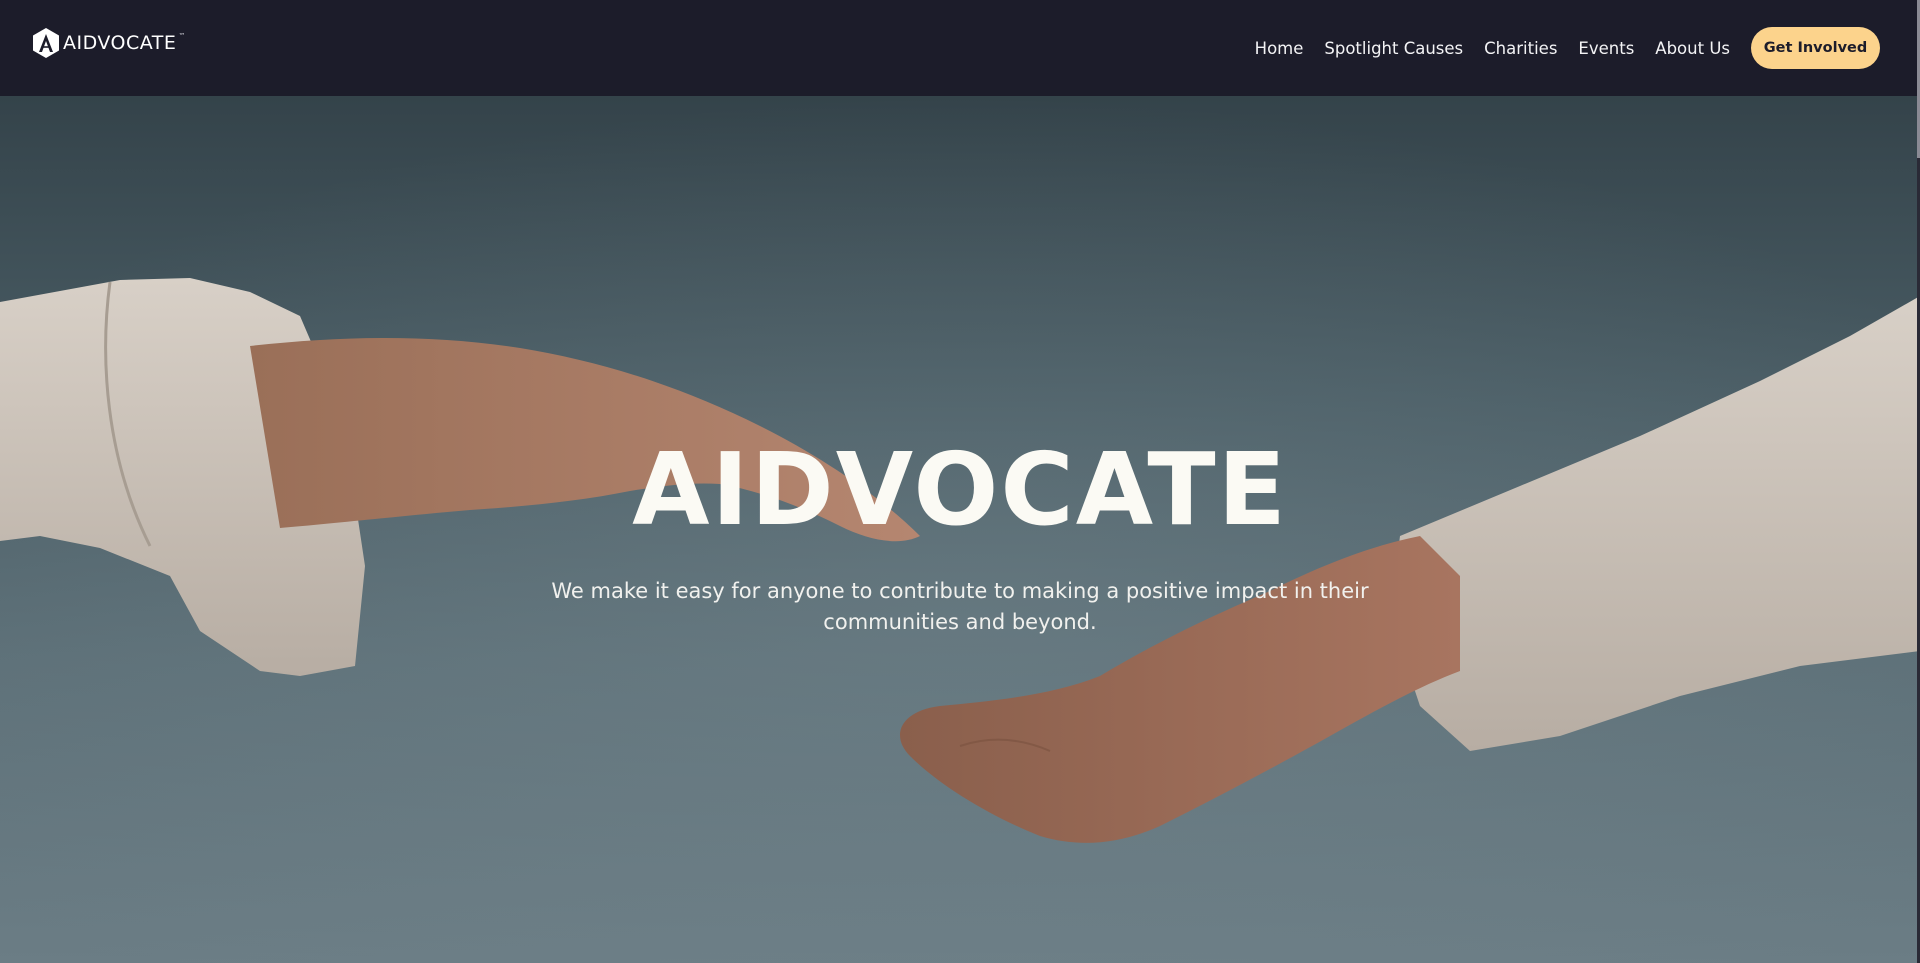  What do you see at coordinates (1279, 48) in the screenshot?
I see `nav-home: Home` at bounding box center [1279, 48].